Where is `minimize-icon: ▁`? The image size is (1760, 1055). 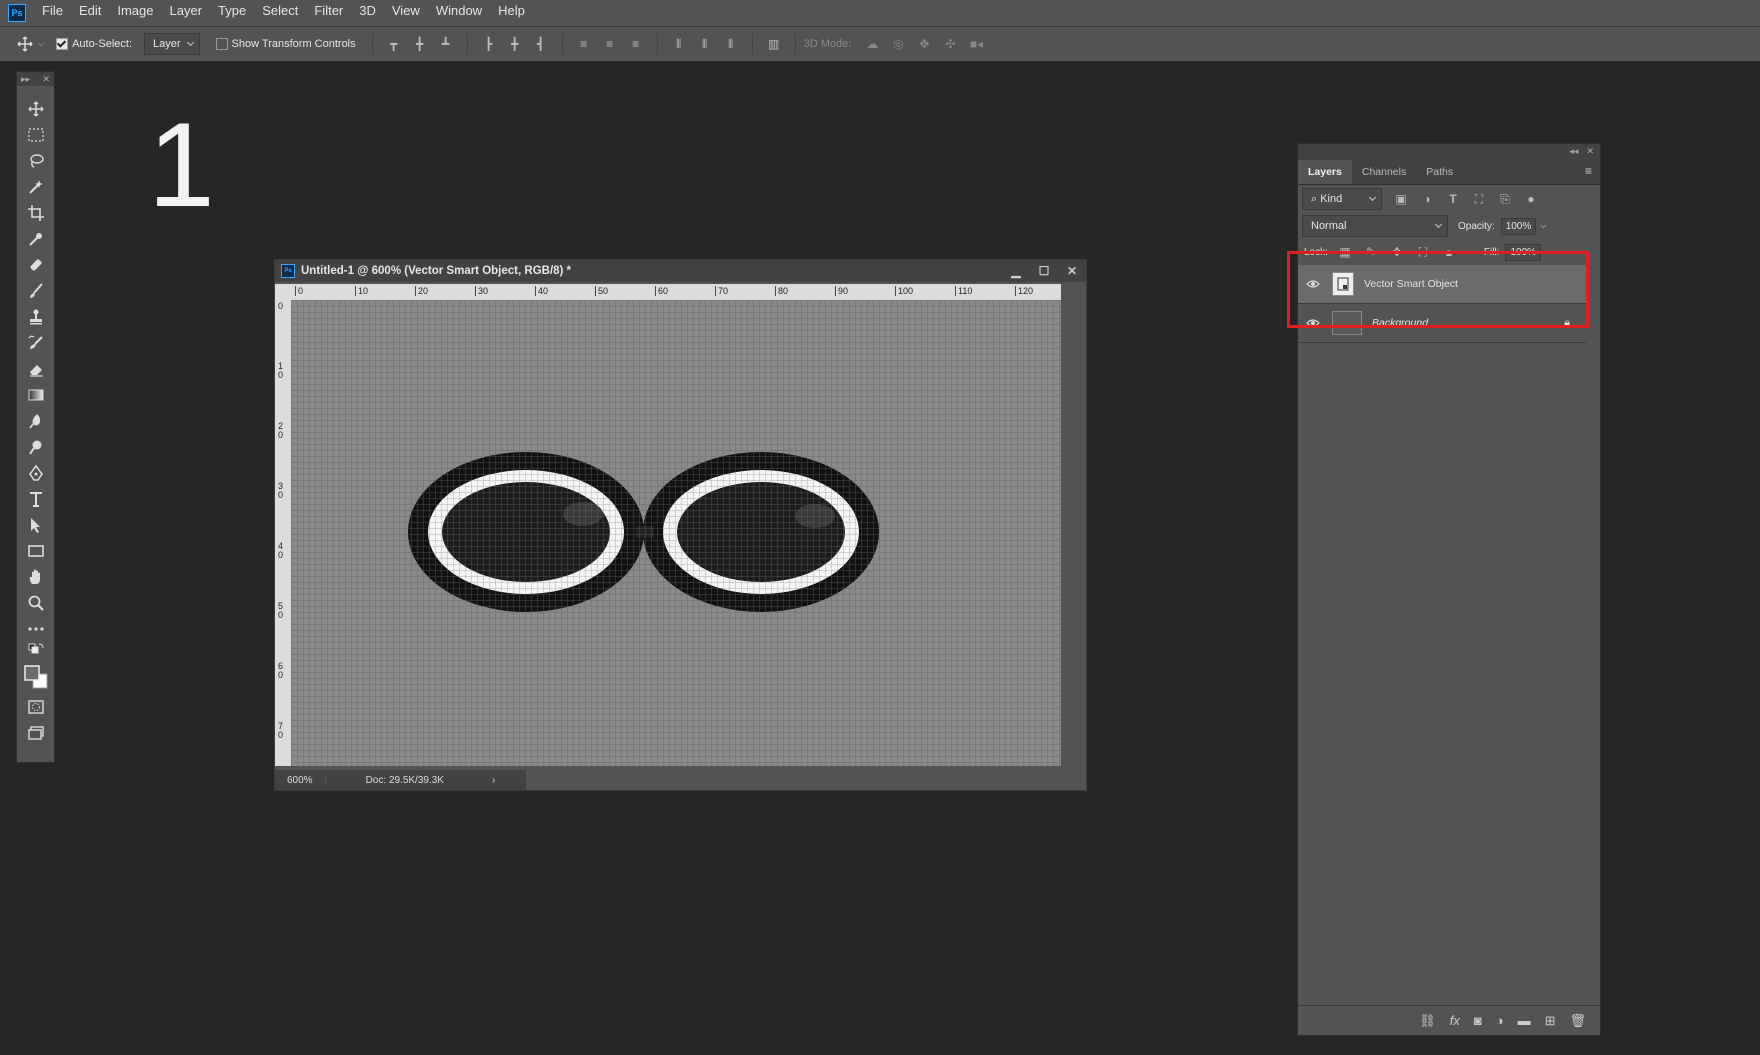
minimize-icon: ▁ is located at coordinates (1016, 271).